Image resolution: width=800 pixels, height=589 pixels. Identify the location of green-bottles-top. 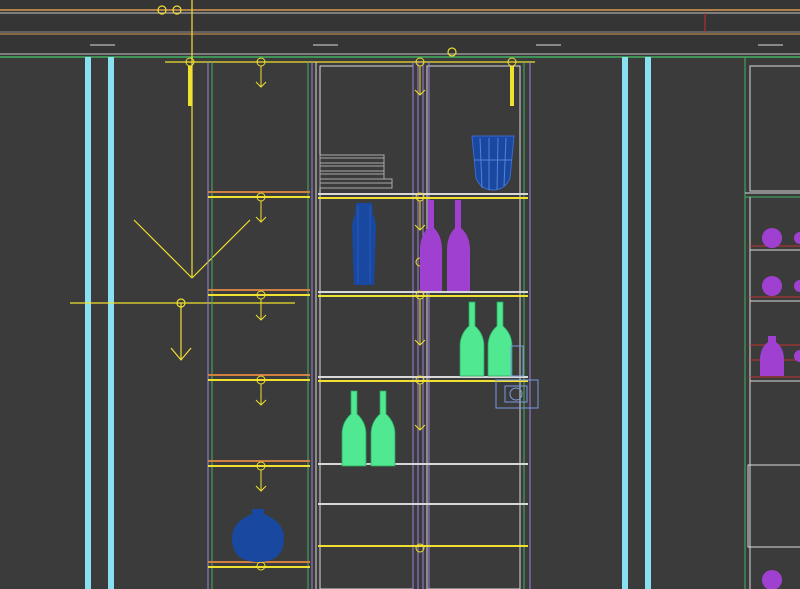
(486, 339).